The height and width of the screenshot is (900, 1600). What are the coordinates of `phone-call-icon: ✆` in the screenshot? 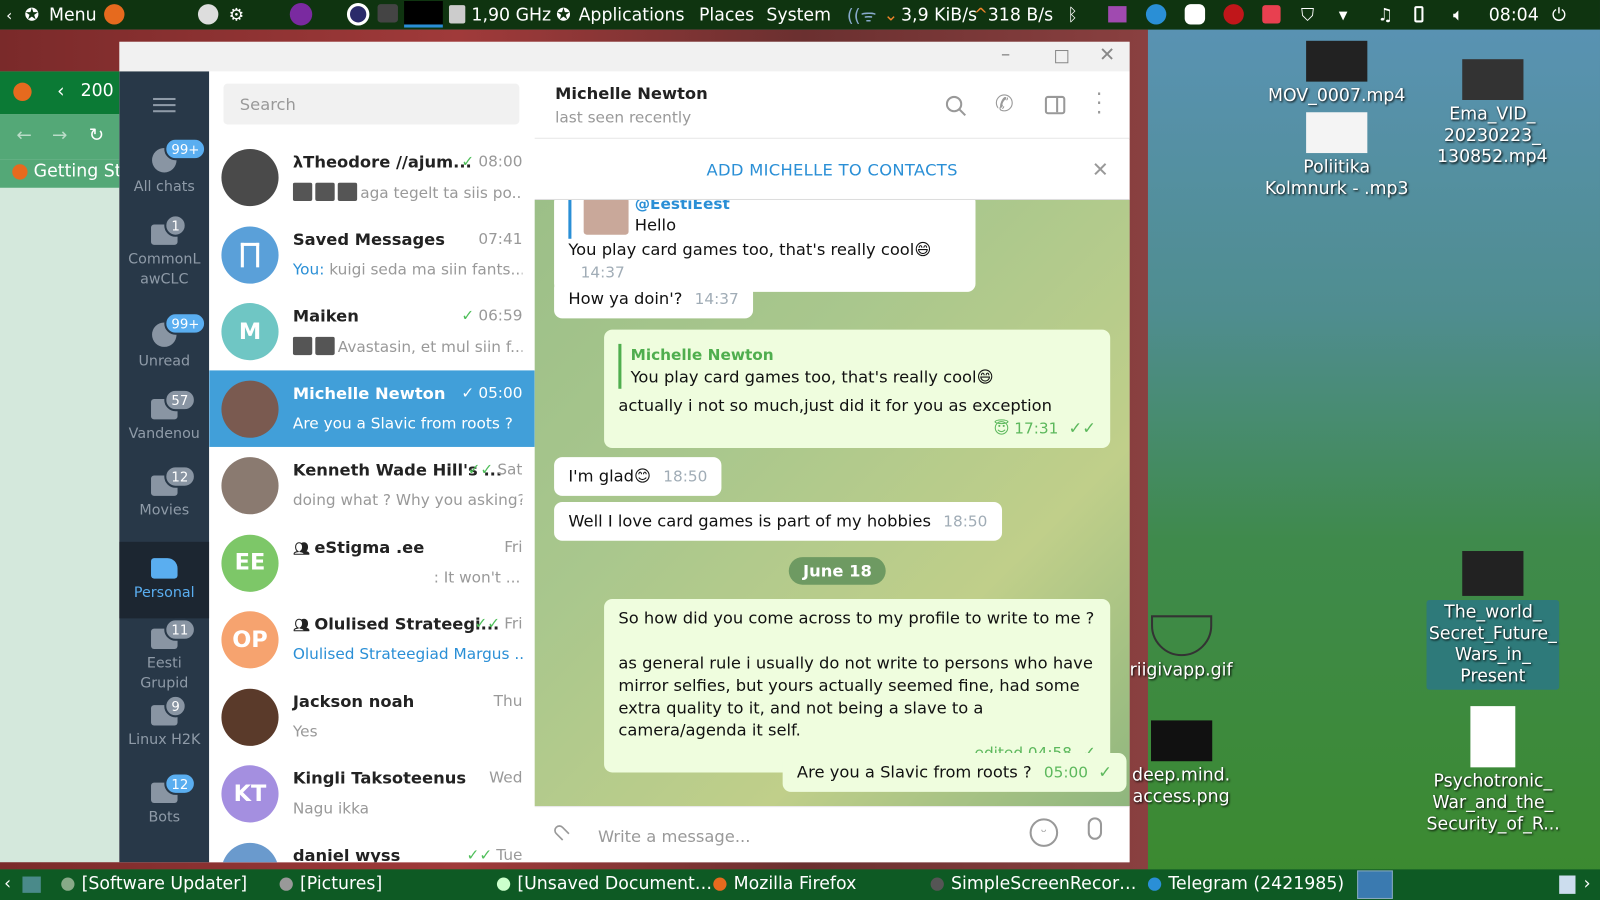 It's located at (1004, 105).